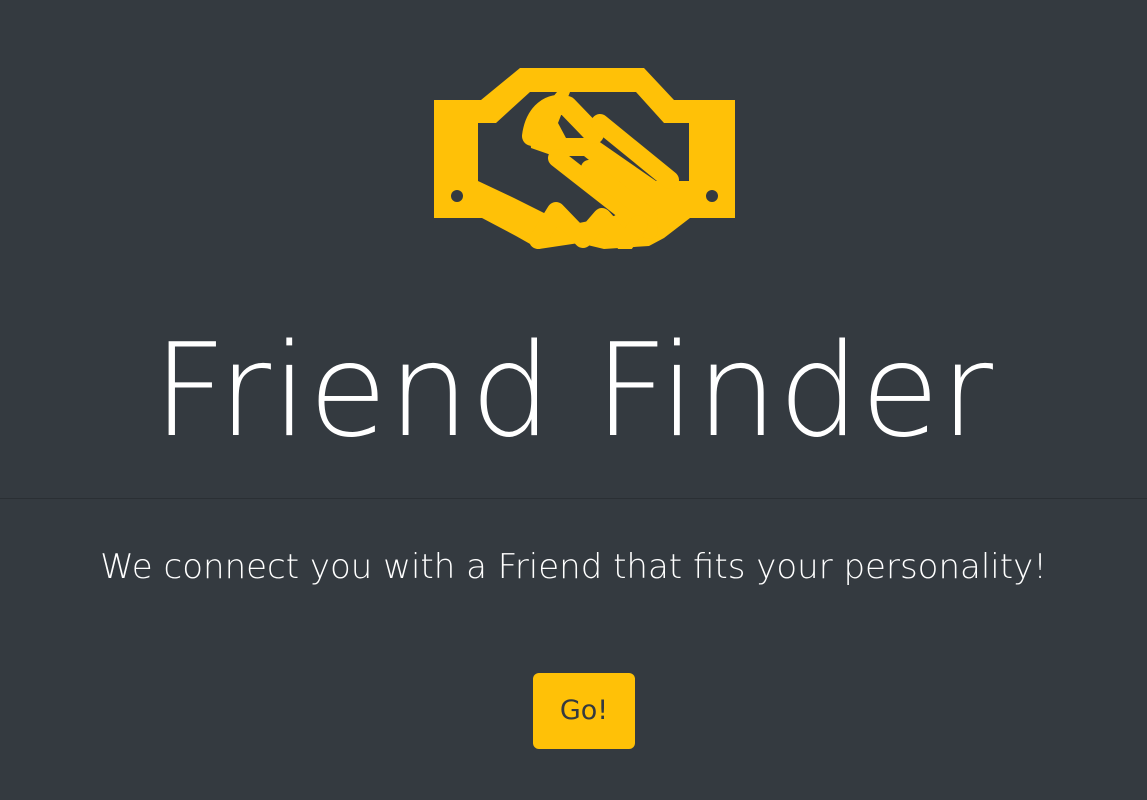 Image resolution: width=1147 pixels, height=800 pixels. What do you see at coordinates (584, 711) in the screenshot?
I see `go-button: Go!` at bounding box center [584, 711].